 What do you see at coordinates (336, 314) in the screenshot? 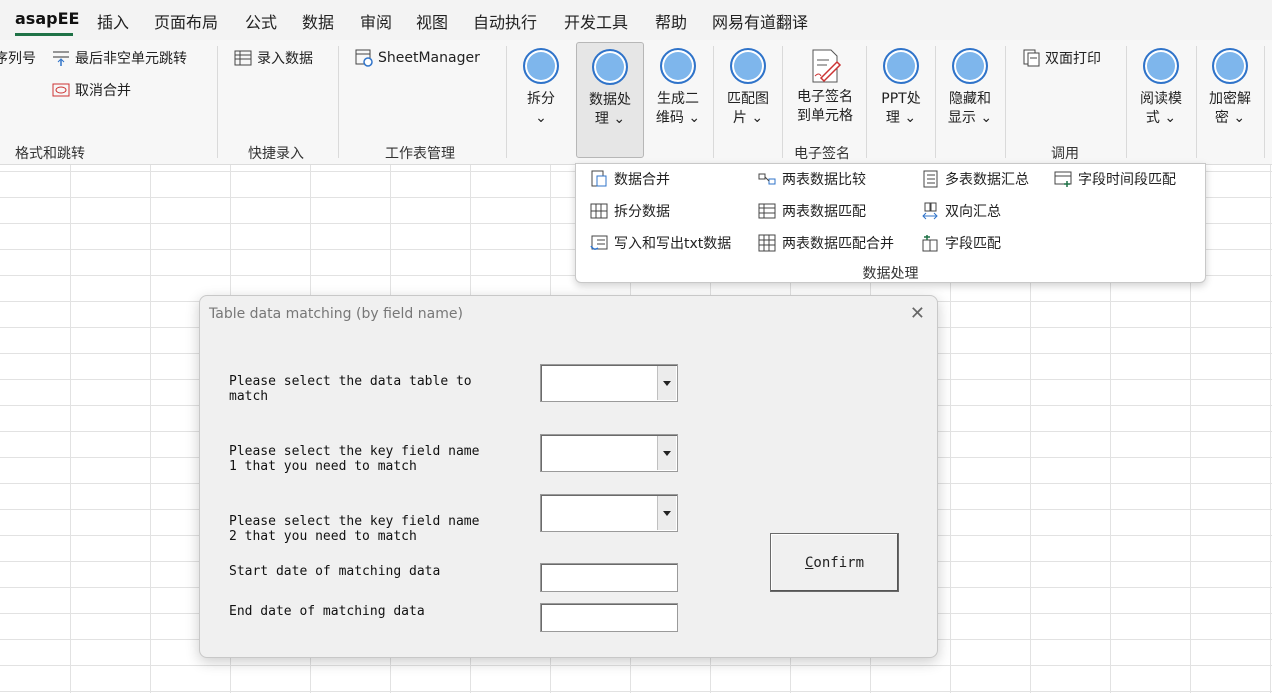
I see `dialog-title: Table data matching (by field name)` at bounding box center [336, 314].